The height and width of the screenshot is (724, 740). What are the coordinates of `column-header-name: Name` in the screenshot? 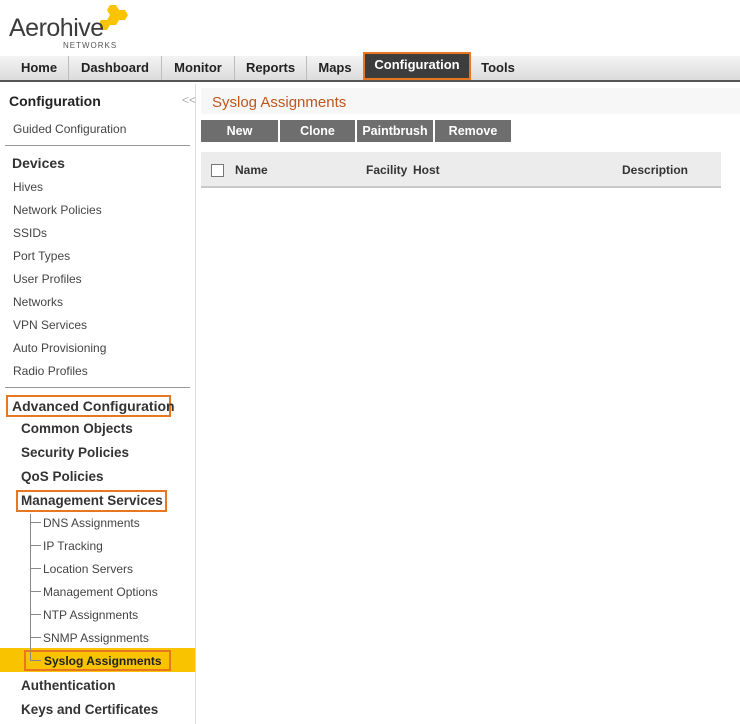 It's located at (251, 170).